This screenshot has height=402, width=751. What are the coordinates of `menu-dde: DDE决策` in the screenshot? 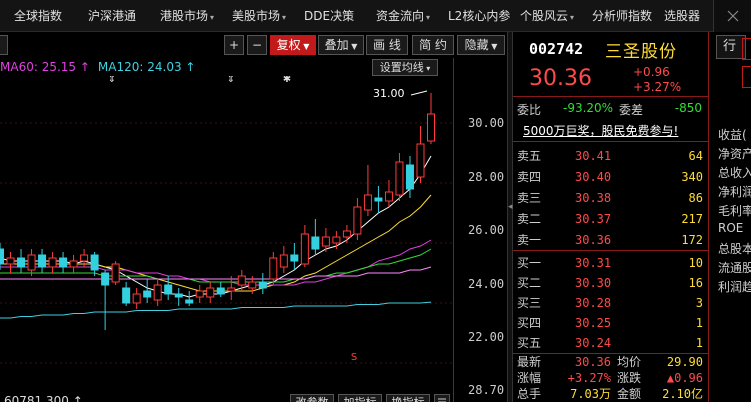 It's located at (329, 16).